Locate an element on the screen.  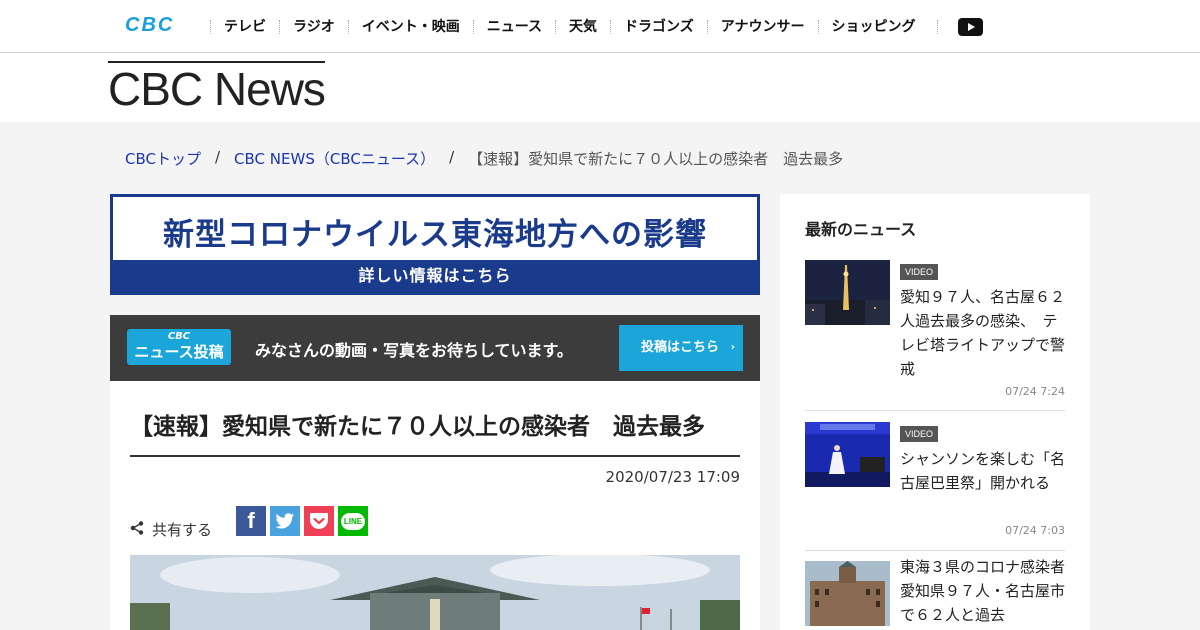
covid-banner-title: 新型コロナウイルス東海地方への影響 is located at coordinates (435, 235).